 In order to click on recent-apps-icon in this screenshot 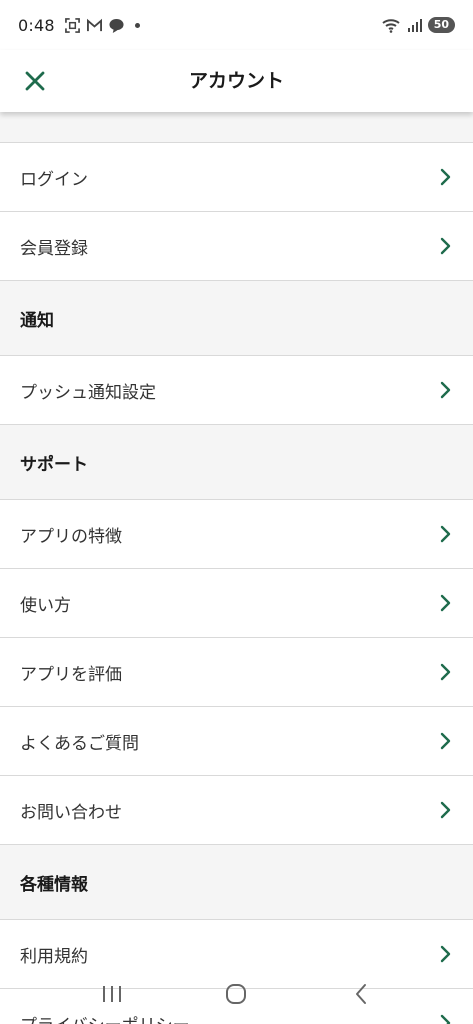, I will do `click(112, 994)`.